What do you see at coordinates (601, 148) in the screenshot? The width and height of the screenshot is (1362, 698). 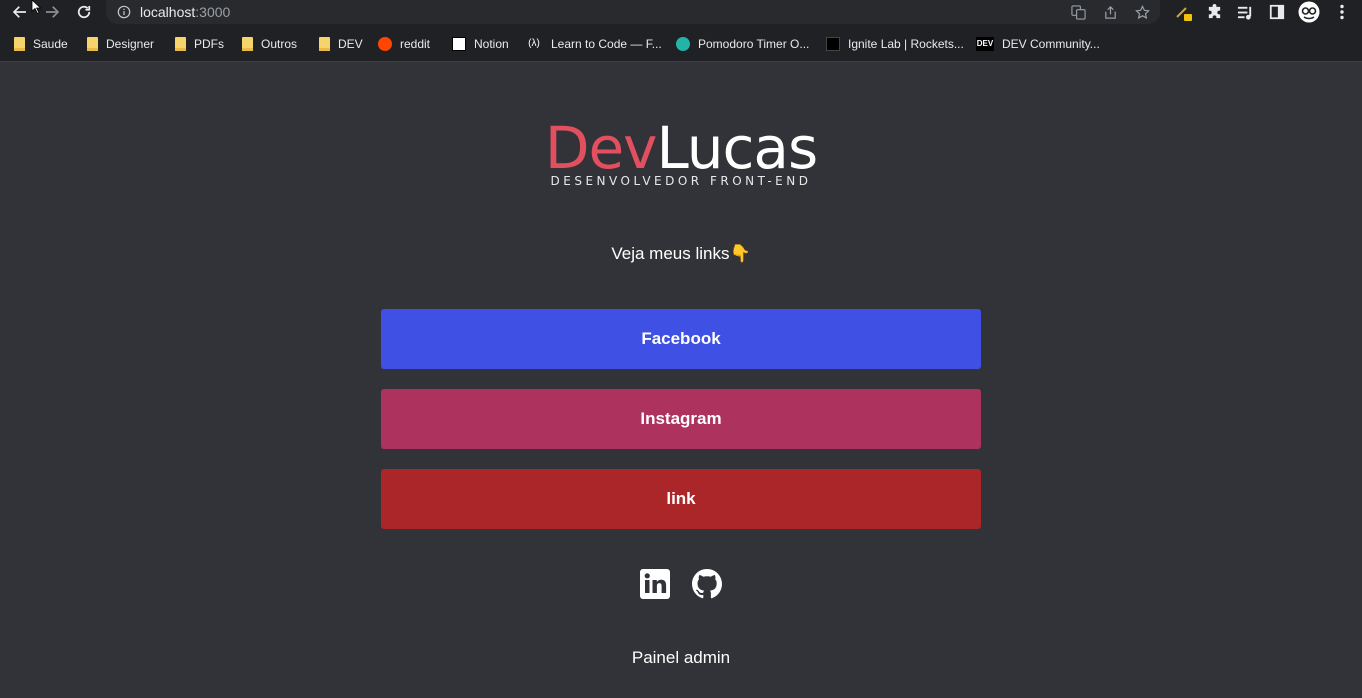 I see `logo-dev-text: Dev` at bounding box center [601, 148].